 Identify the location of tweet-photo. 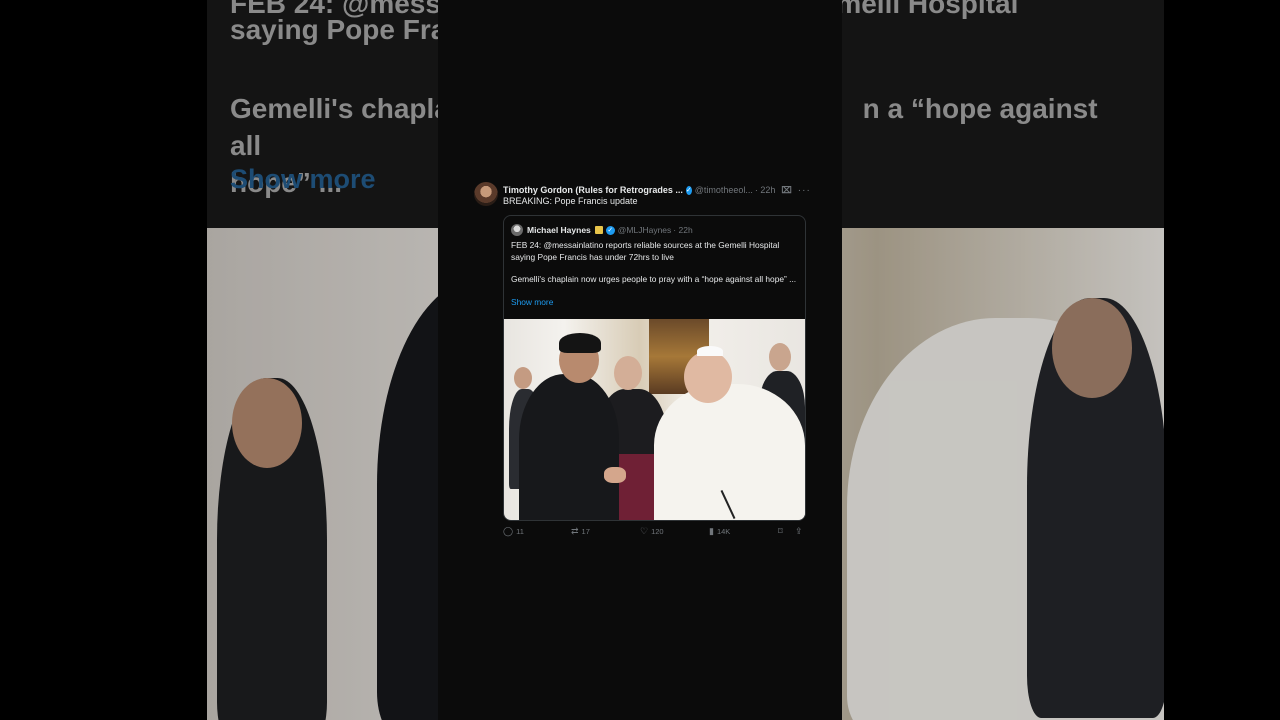
(654, 419).